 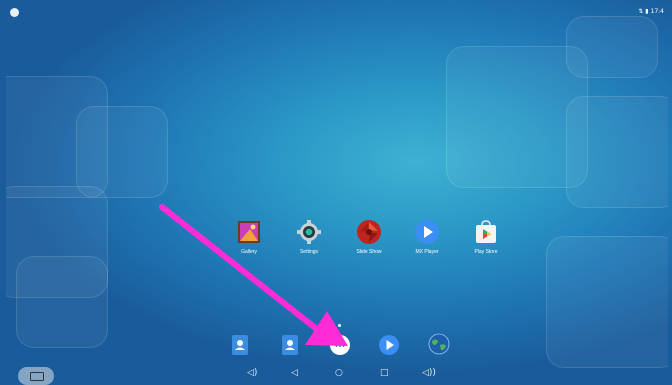 What do you see at coordinates (253, 275) in the screenshot?
I see `annotation-arrow` at bounding box center [253, 275].